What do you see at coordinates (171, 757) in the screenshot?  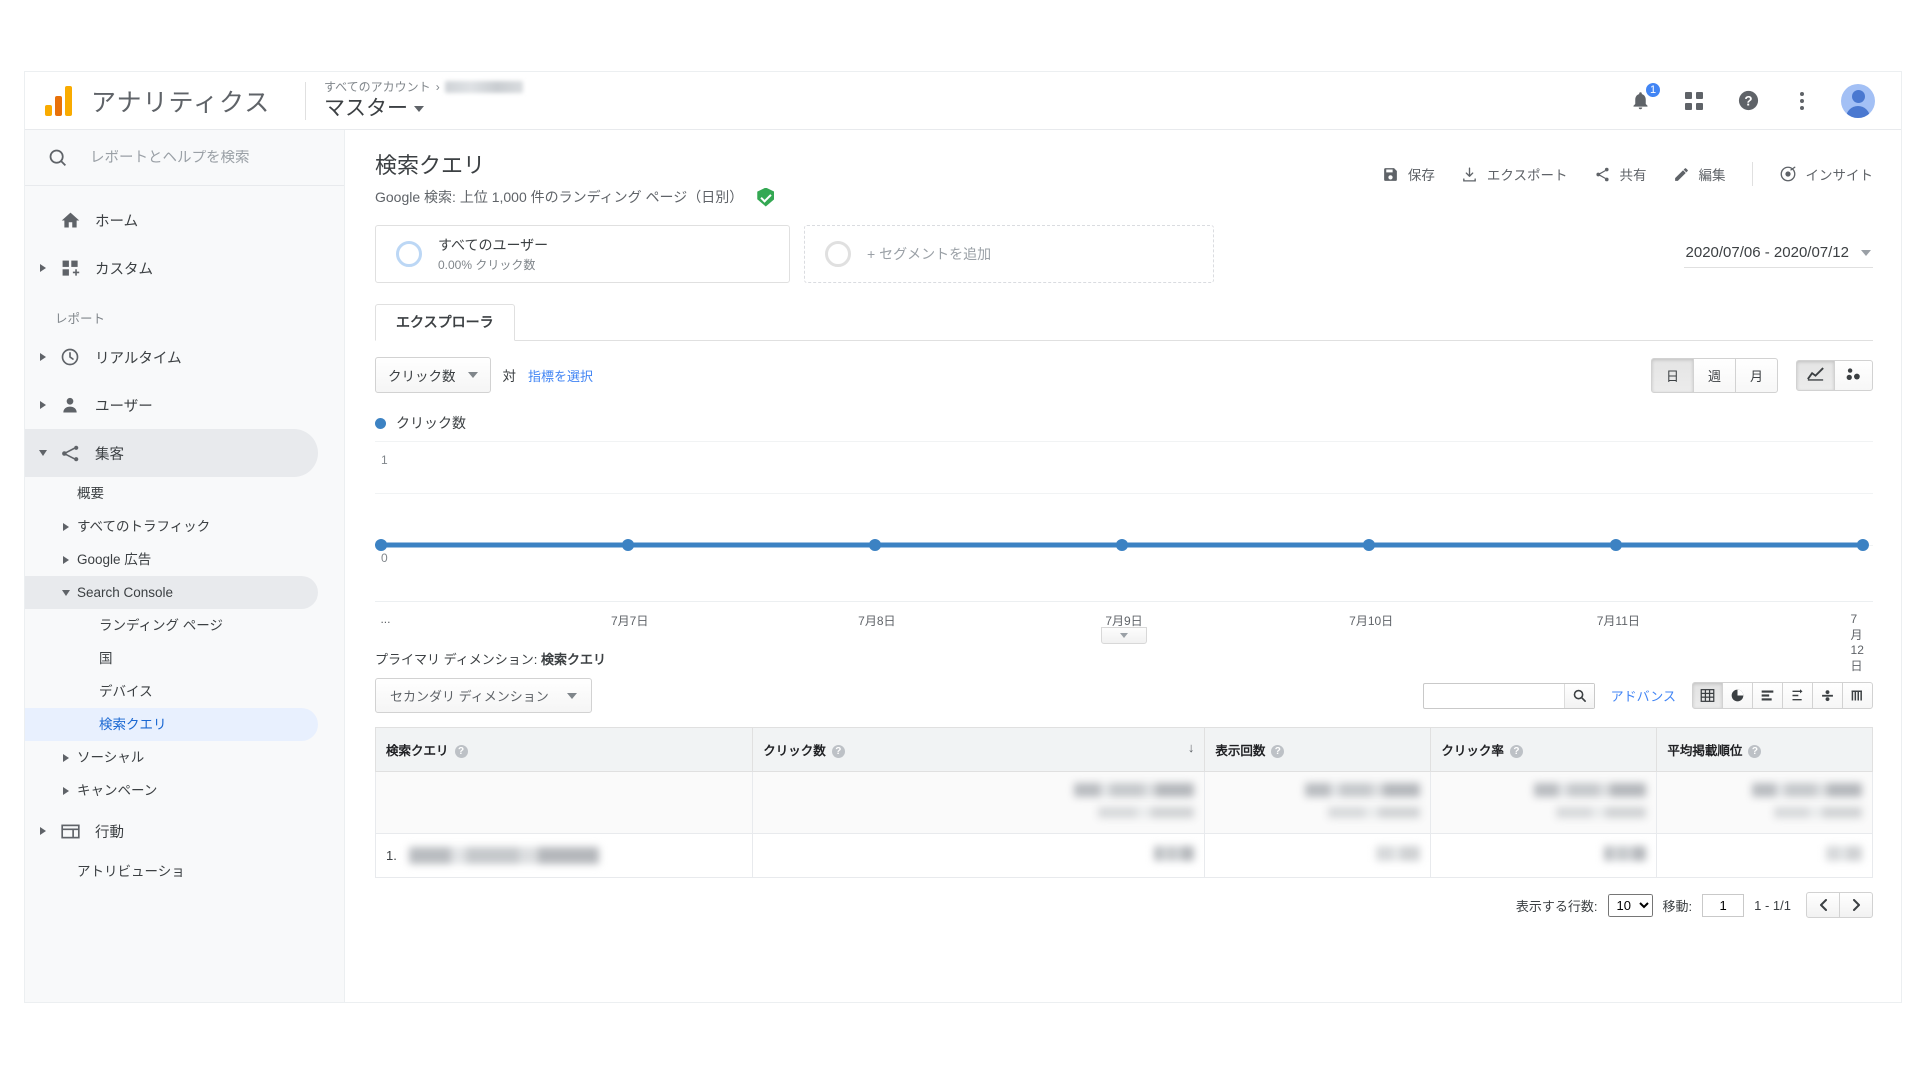 I see `sidebar-subitem-social: ソーシャル` at bounding box center [171, 757].